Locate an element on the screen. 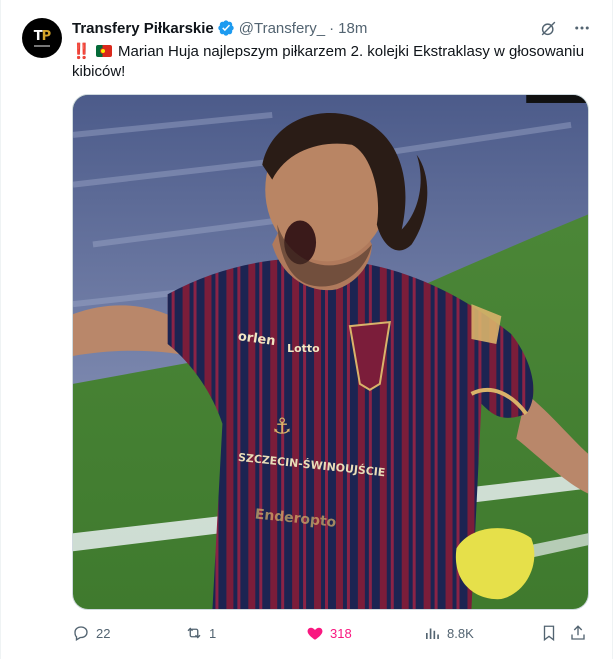 This screenshot has height=659, width=613. verified-badge-icon is located at coordinates (226, 28).